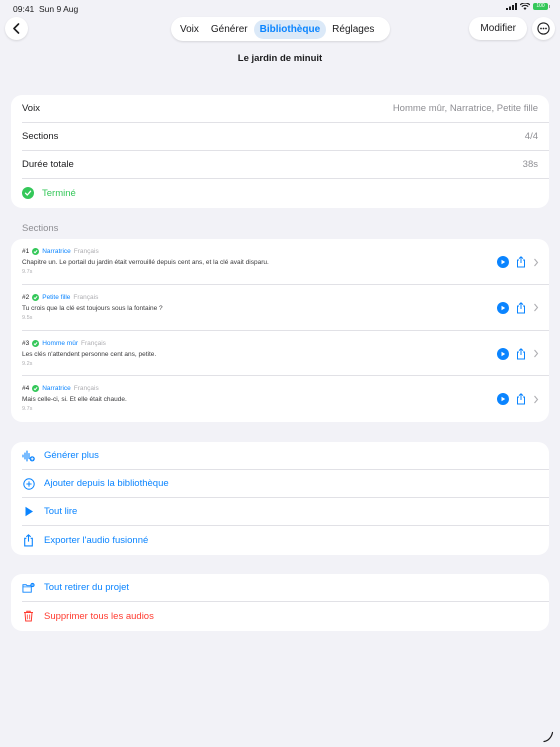  Describe the element at coordinates (465, 108) in the screenshot. I see `voices-value: Homme mûr, Narratrice, Petite fille` at that location.